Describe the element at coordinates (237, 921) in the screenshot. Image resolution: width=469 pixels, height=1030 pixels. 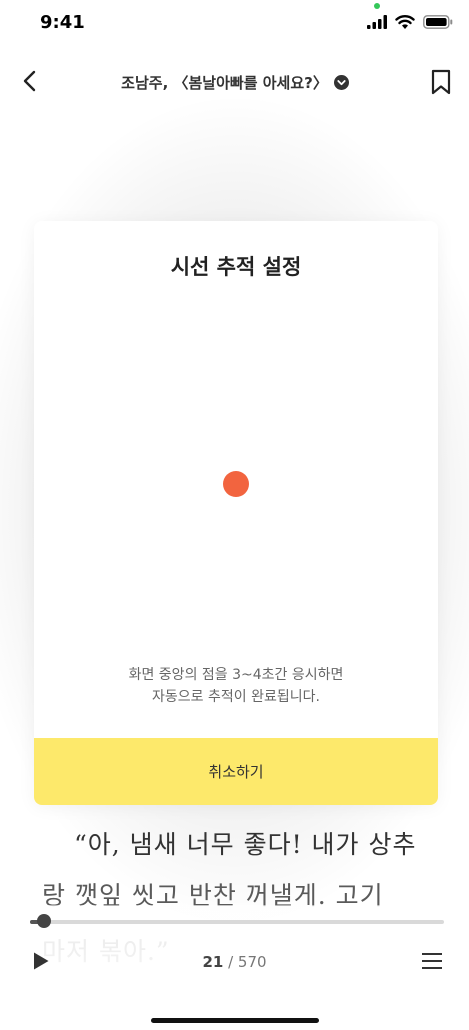
I see `reading-progress-slider` at that location.